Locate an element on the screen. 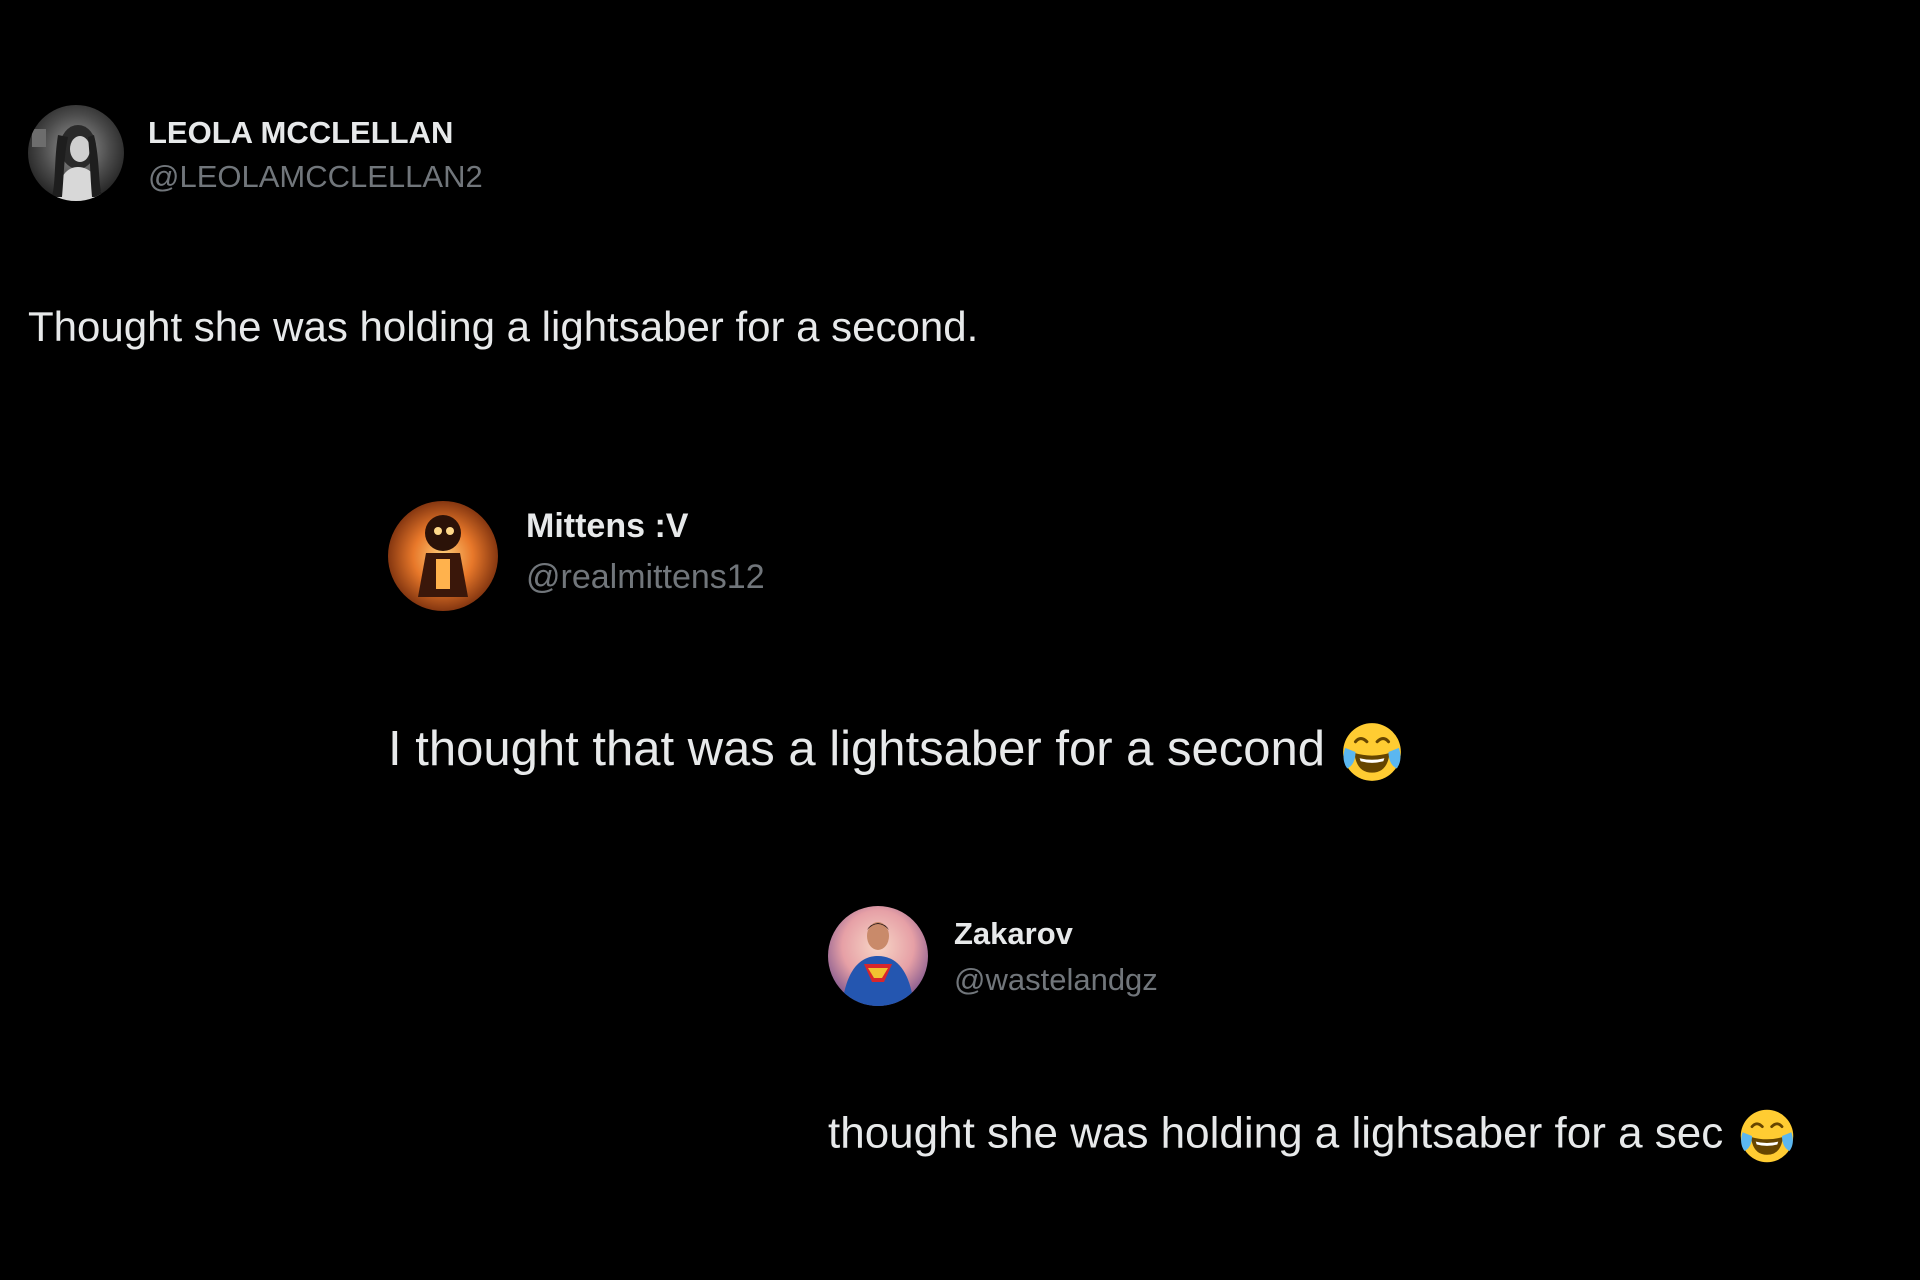 Image resolution: width=1920 pixels, height=1280 pixels. glowing-figure-avatar-icon is located at coordinates (443, 556).